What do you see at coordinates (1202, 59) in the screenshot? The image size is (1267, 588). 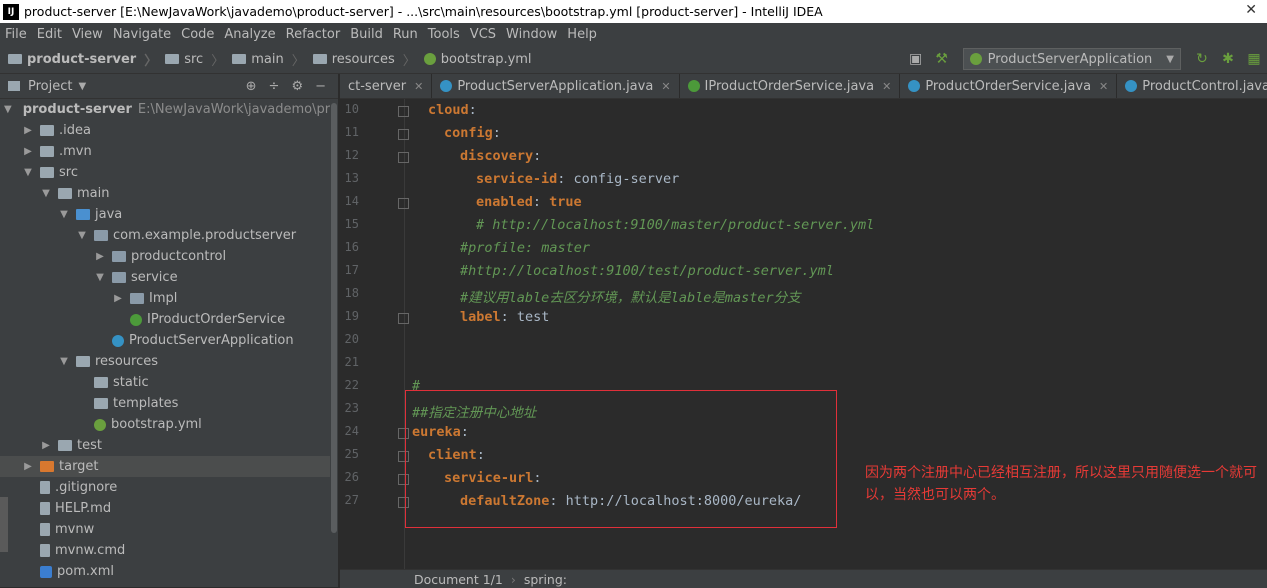 I see `rerun-icon: ↻` at bounding box center [1202, 59].